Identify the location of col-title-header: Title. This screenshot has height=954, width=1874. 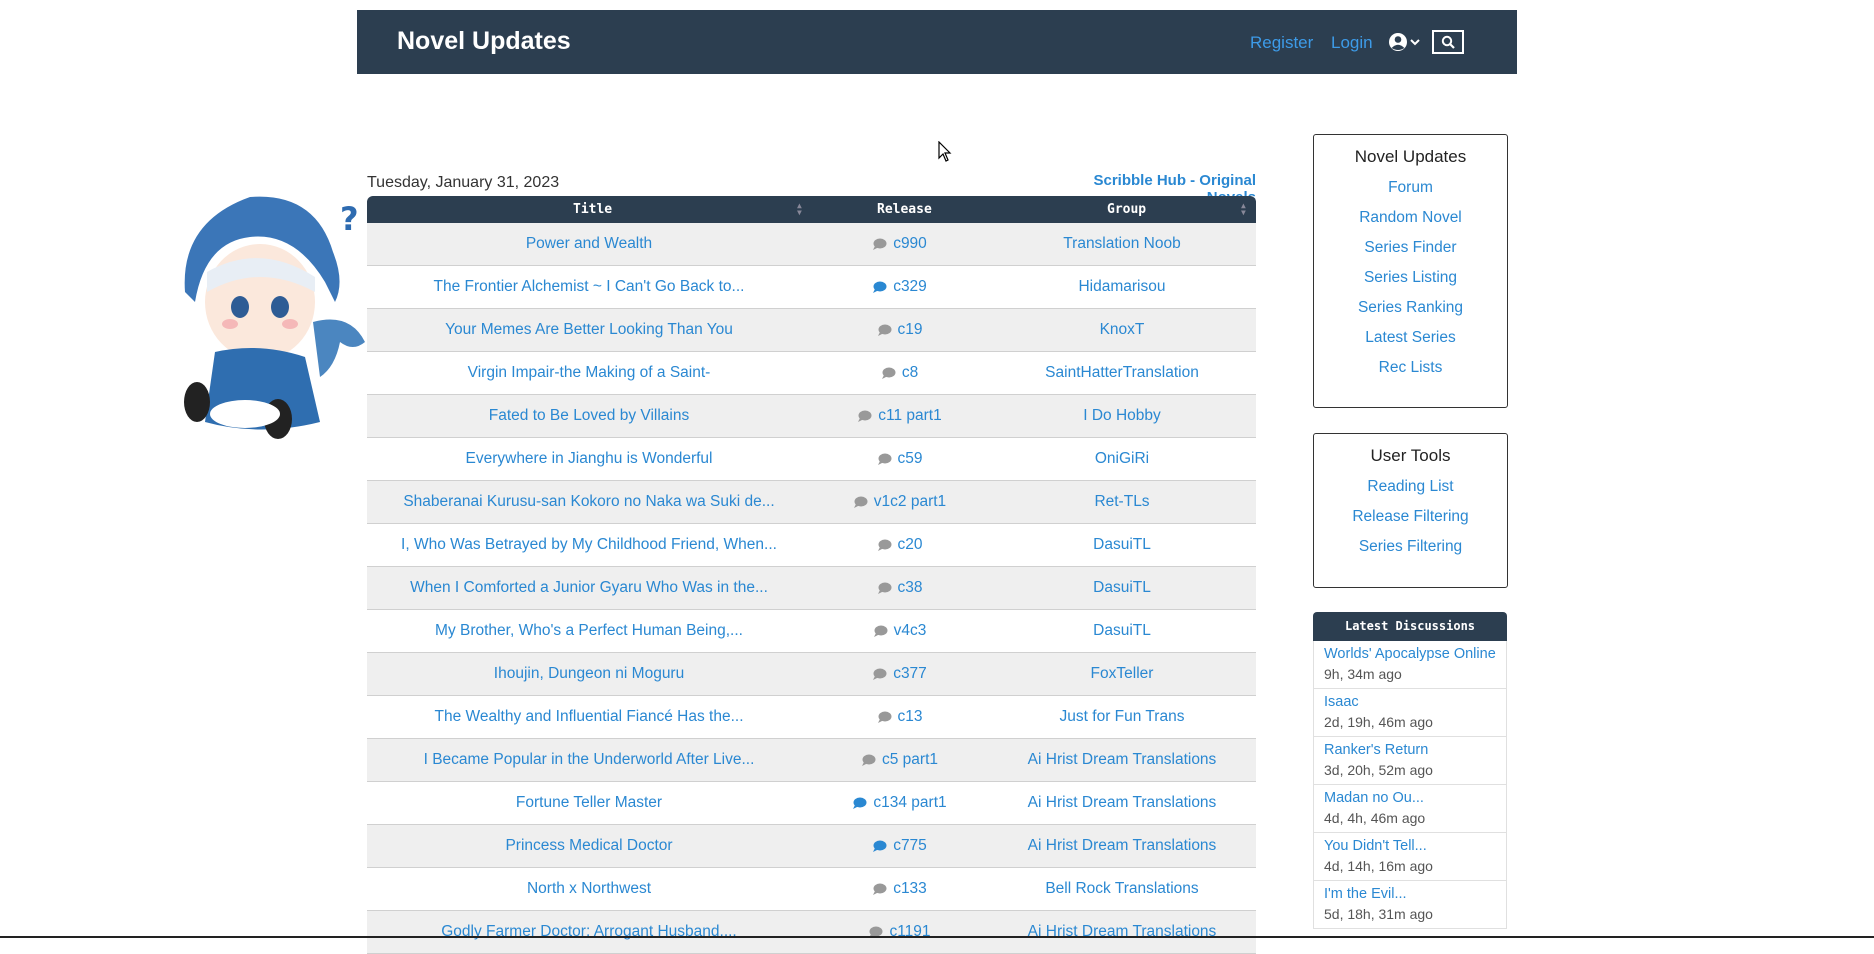
(592, 209).